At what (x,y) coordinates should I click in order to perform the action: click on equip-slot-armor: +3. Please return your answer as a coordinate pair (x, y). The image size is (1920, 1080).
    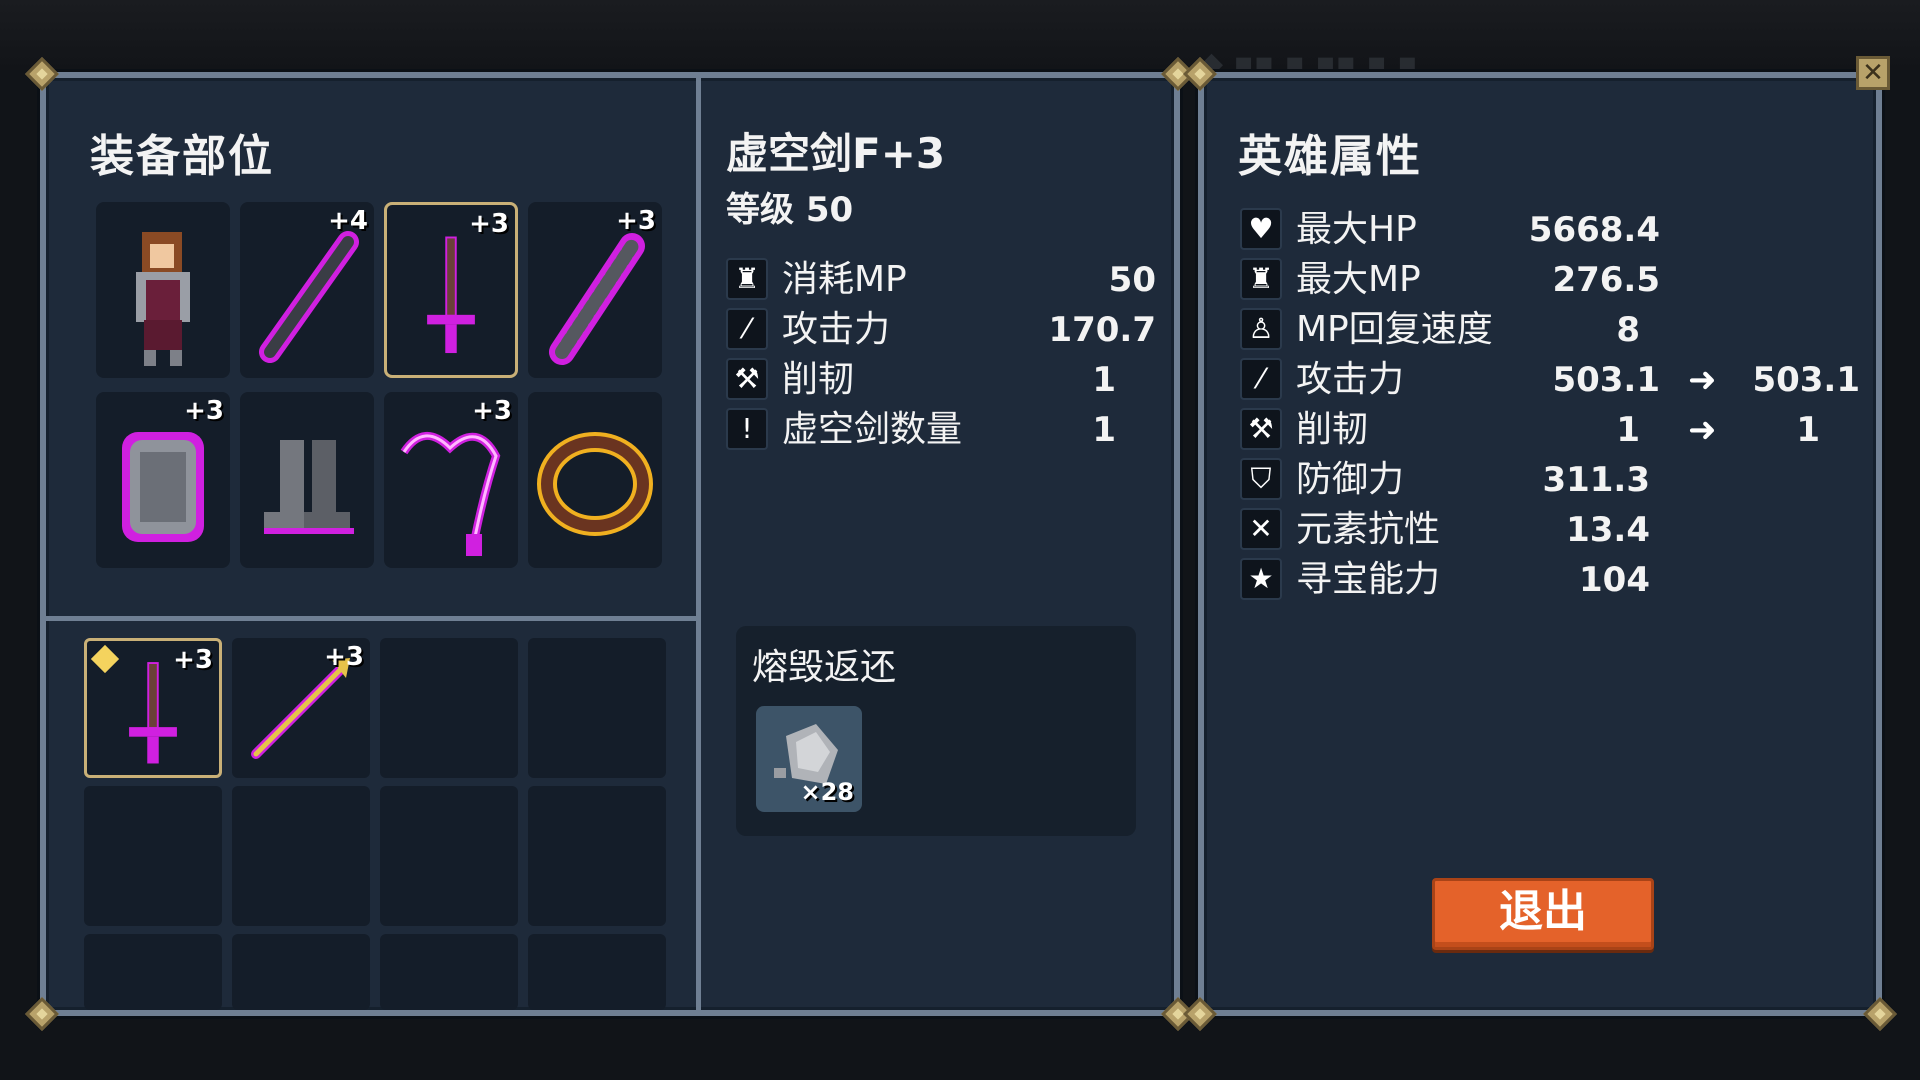
    Looking at the image, I should click on (163, 480).